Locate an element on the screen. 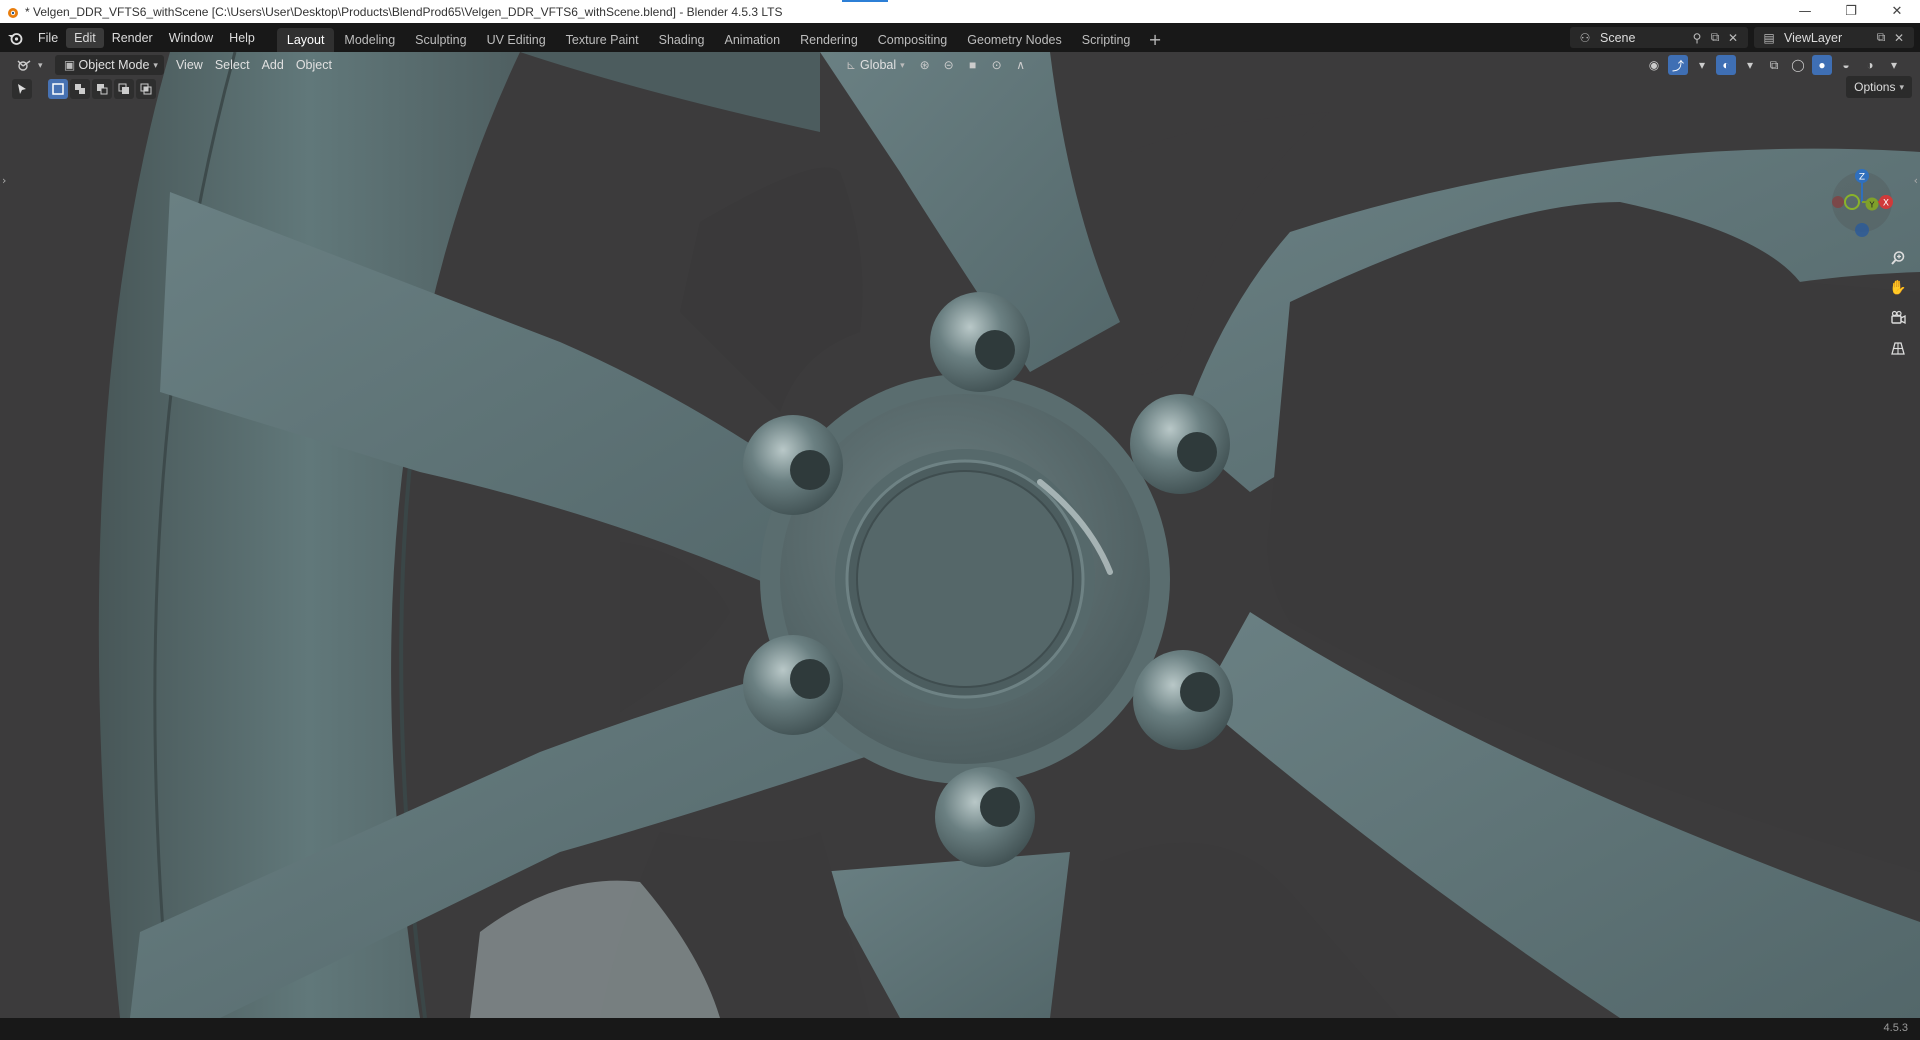  rendered-shading-icon: ◑ is located at coordinates (1870, 65).